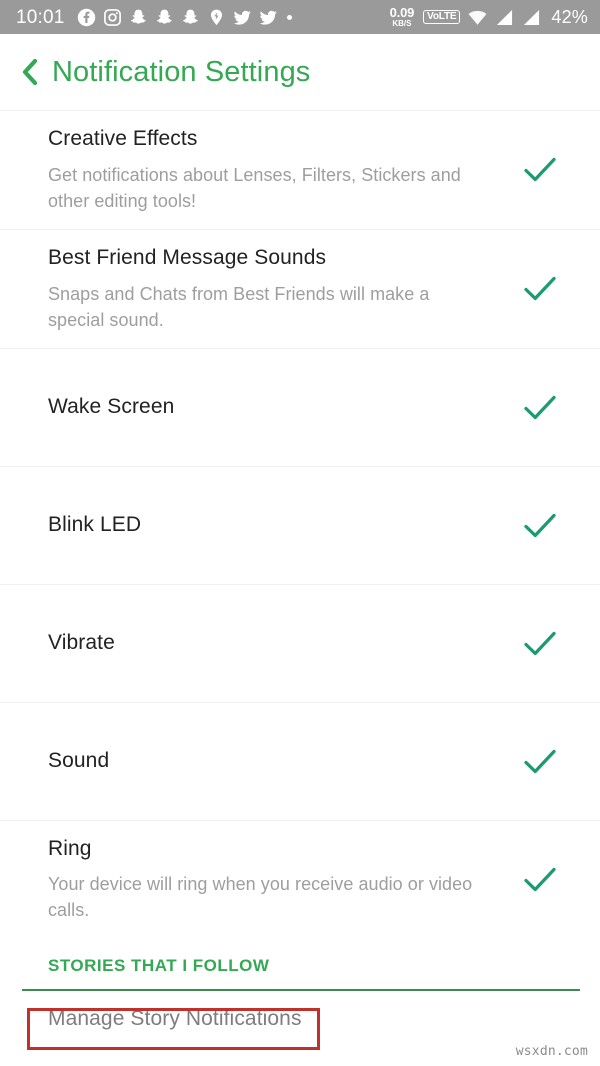  What do you see at coordinates (70, 848) in the screenshot?
I see `setting-title: Ring` at bounding box center [70, 848].